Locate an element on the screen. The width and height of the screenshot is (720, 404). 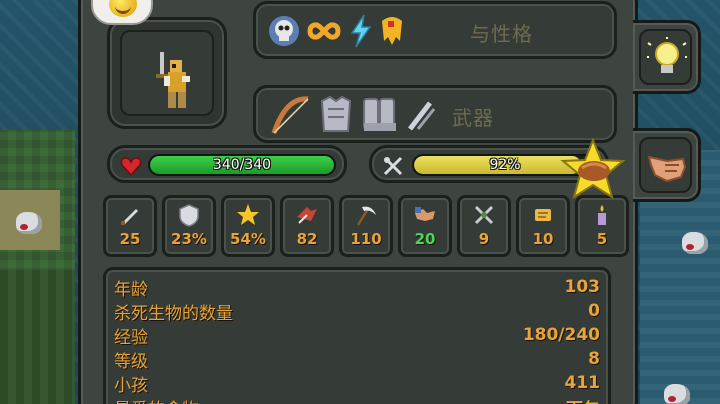
mood-bubble is located at coordinates (122, 12).